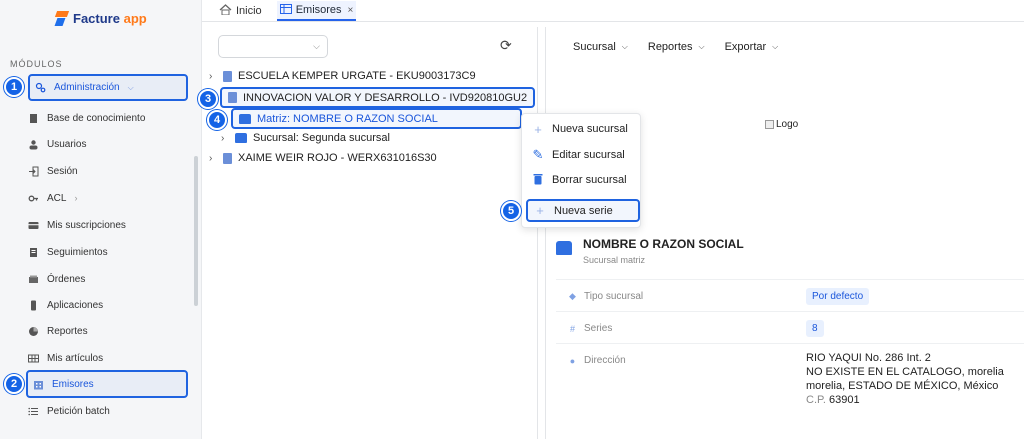  Describe the element at coordinates (614, 260) in the screenshot. I see `issuer-subtitle: Sucursal matriz` at that location.